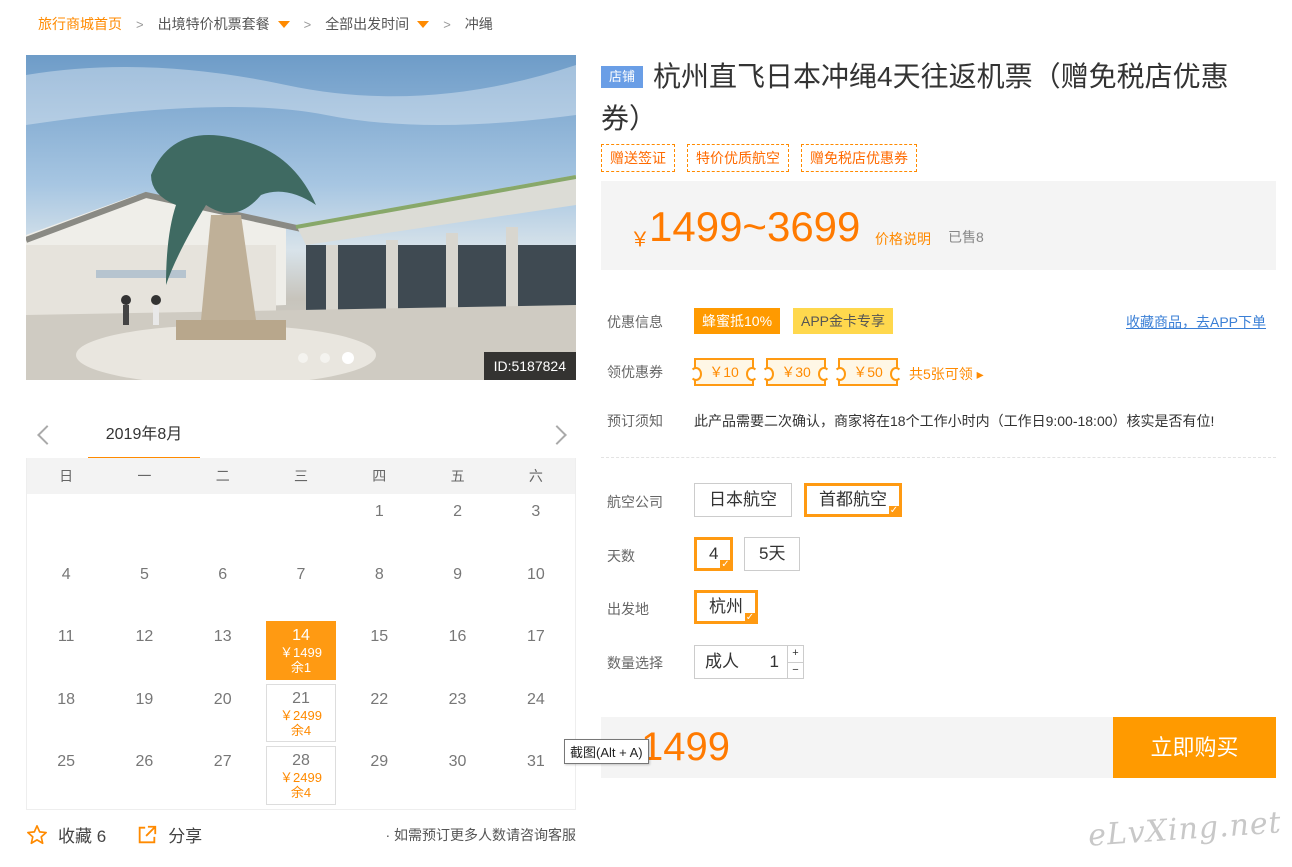 This screenshot has height=867, width=1292. I want to click on weekday-label: 四, so click(379, 476).